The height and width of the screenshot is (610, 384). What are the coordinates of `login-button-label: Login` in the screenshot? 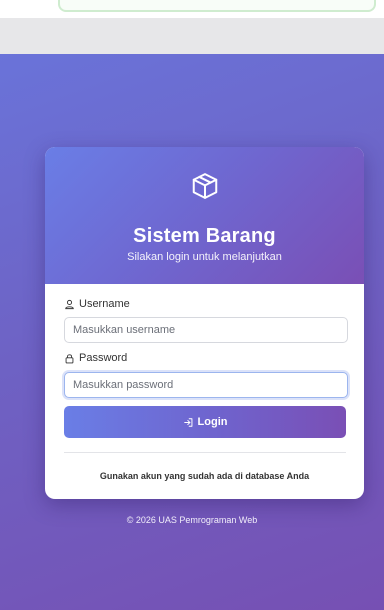 It's located at (212, 422).